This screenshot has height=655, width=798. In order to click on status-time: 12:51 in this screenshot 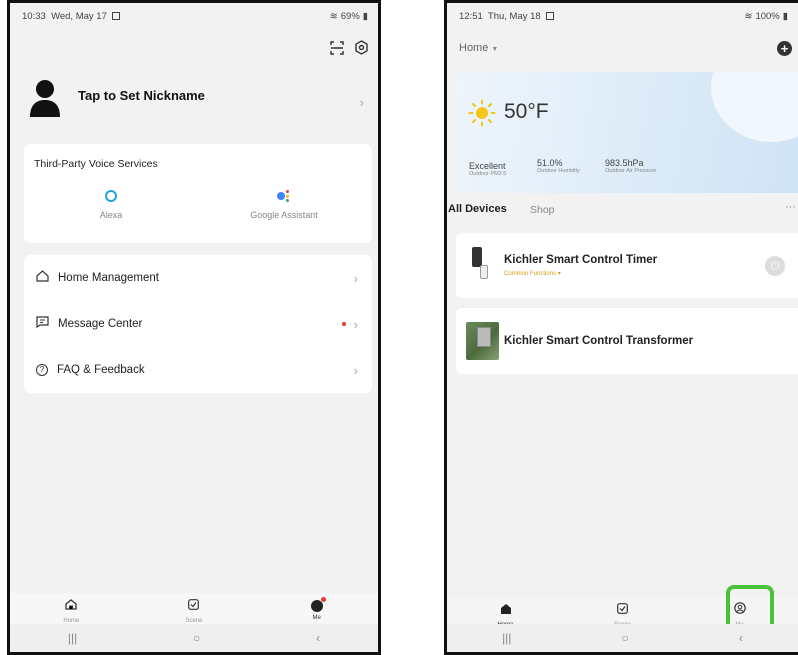, I will do `click(471, 16)`.